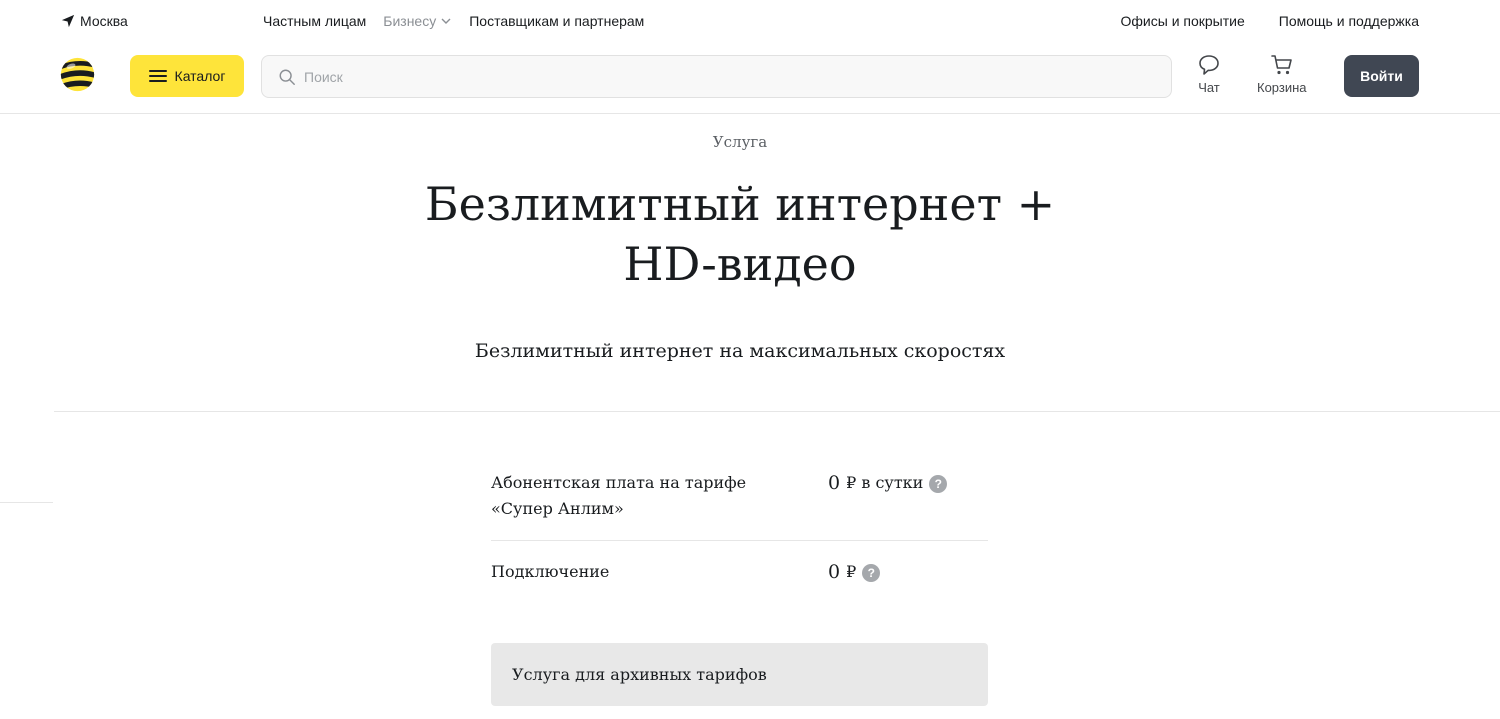 This screenshot has height=719, width=1500. I want to click on price-unit: ₽, so click(851, 571).